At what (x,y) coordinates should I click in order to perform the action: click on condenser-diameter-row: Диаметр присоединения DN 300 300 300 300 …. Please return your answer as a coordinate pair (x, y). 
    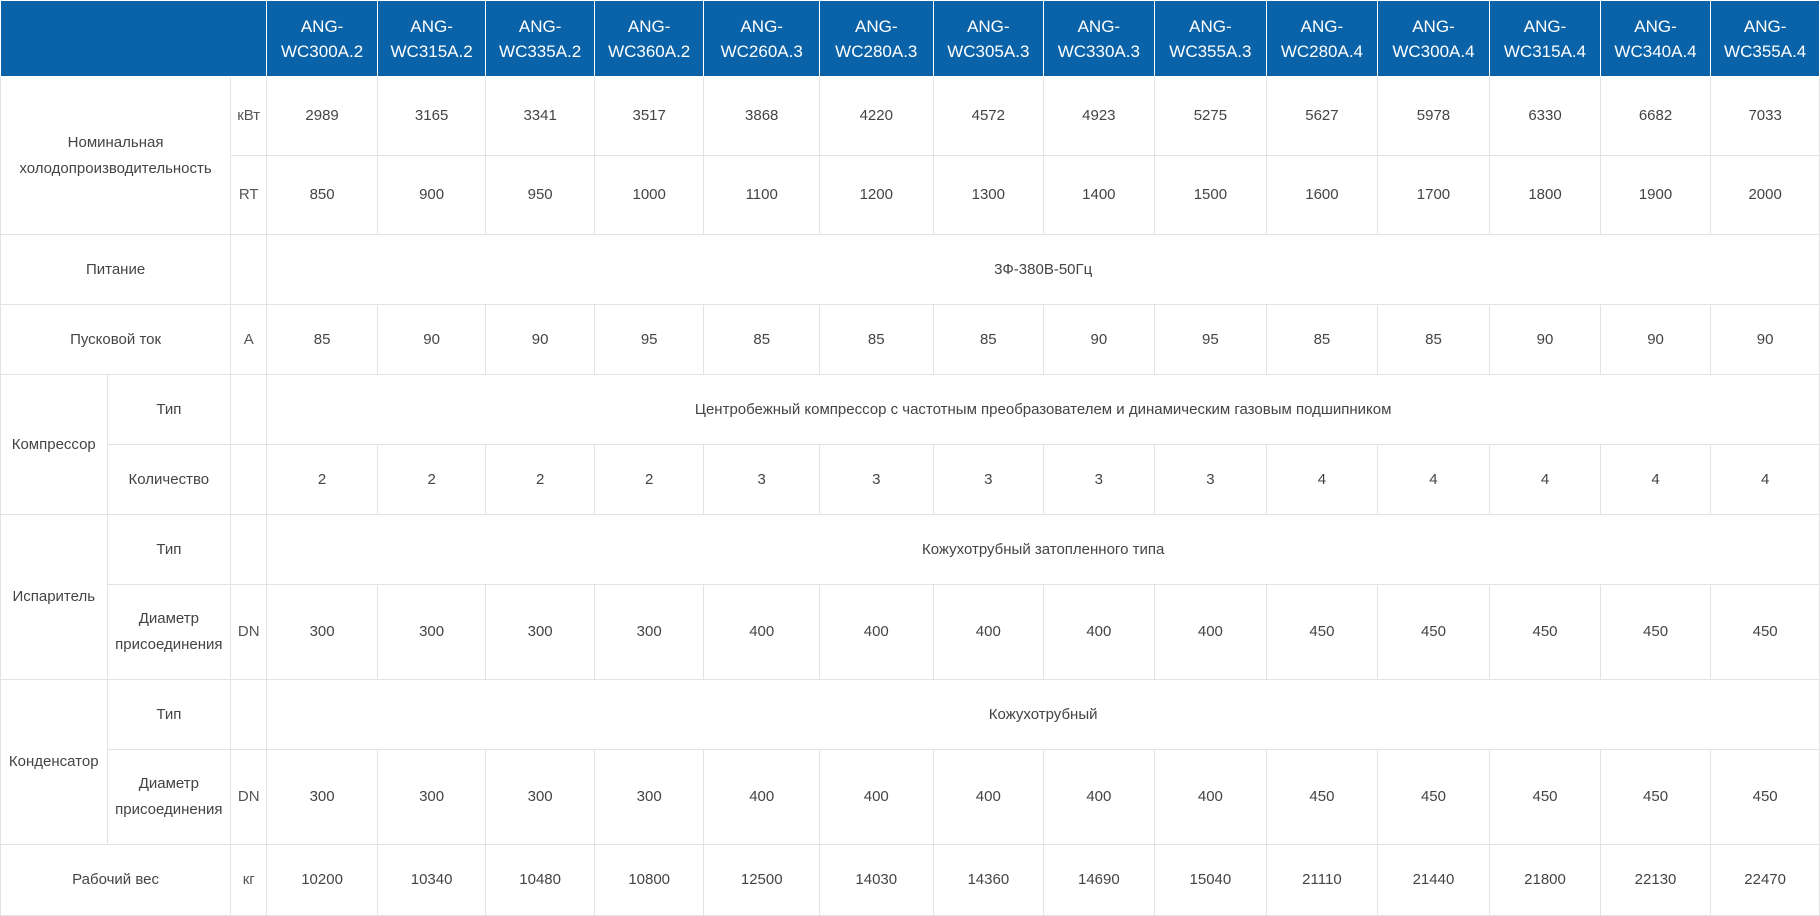
    Looking at the image, I should click on (910, 797).